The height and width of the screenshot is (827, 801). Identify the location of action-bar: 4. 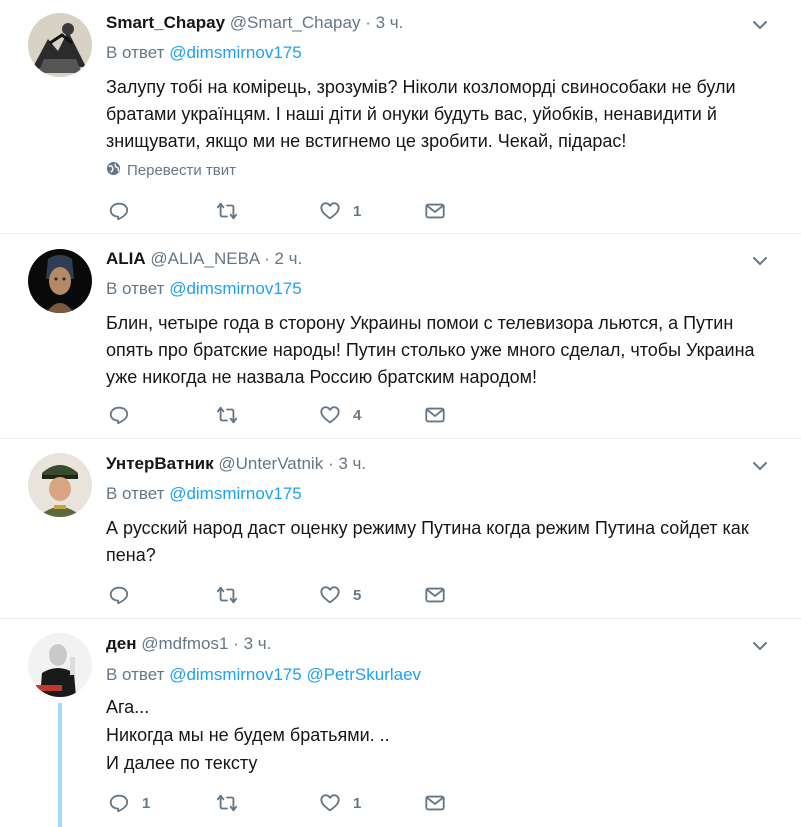
(436, 415).